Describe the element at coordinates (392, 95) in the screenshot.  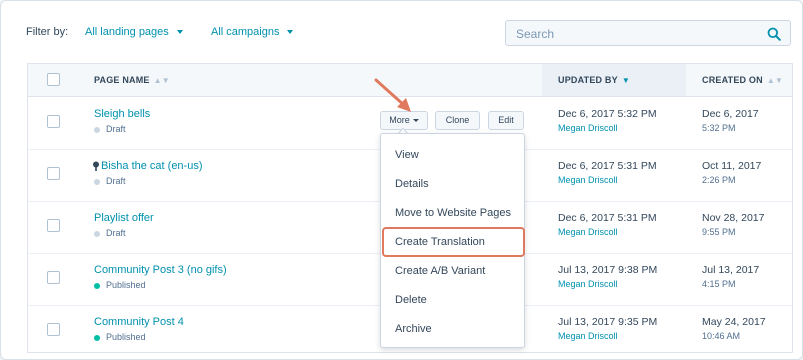
I see `annotation-arrow-icon` at that location.